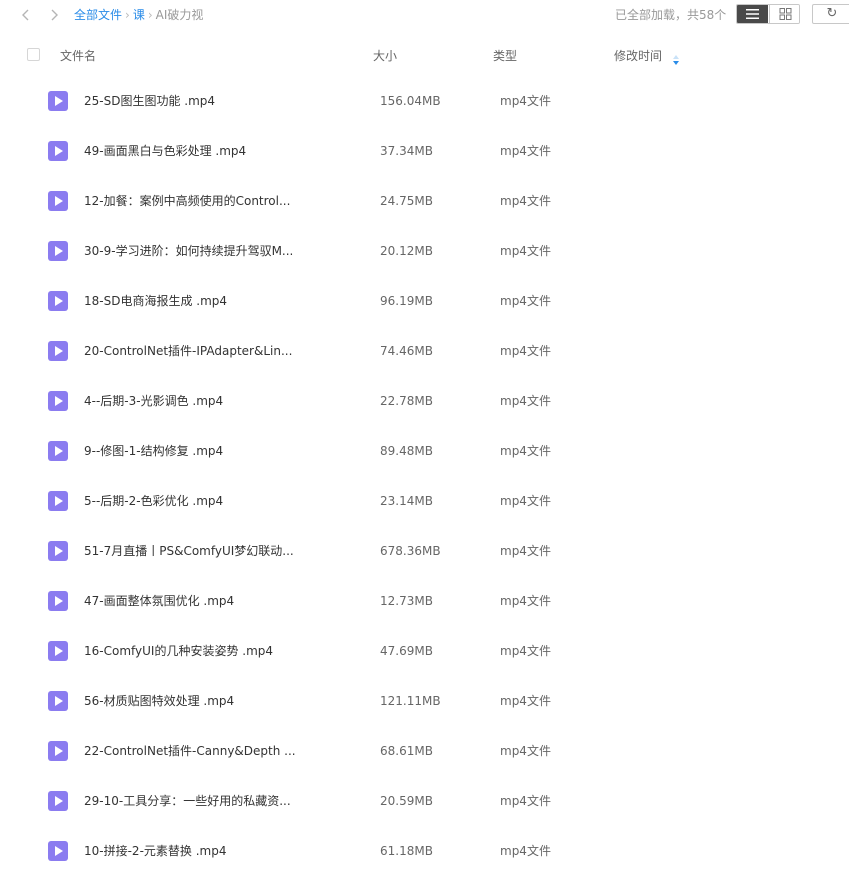 This screenshot has height=876, width=849. What do you see at coordinates (671, 15) in the screenshot?
I see `load-status: 已全部加载，共58个` at bounding box center [671, 15].